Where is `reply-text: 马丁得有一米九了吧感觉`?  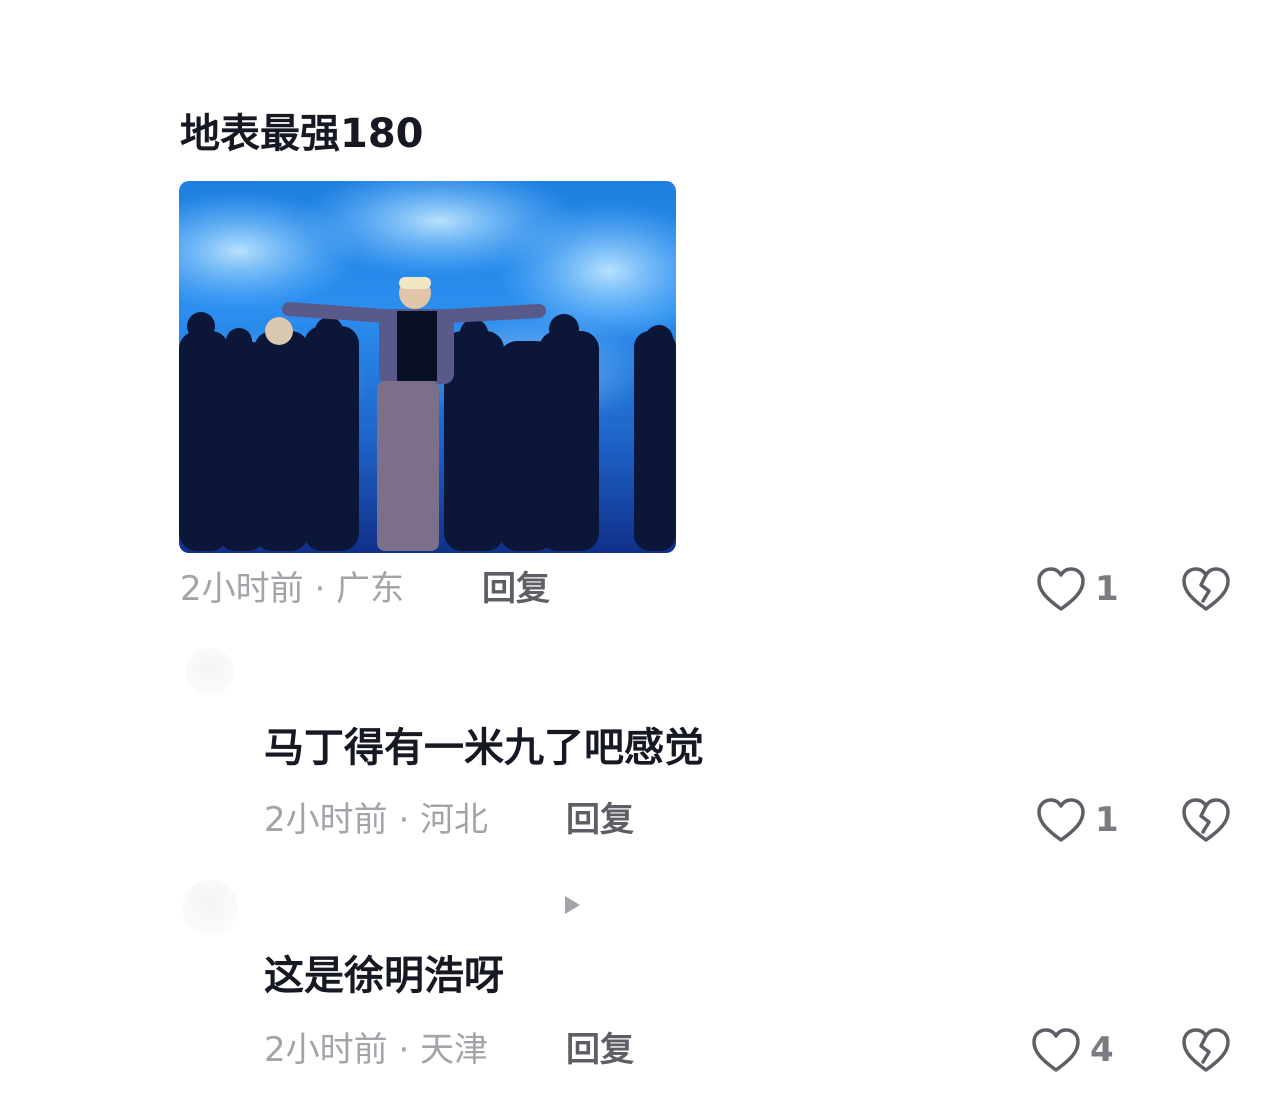
reply-text: 马丁得有一米九了吧感觉 is located at coordinates (484, 748).